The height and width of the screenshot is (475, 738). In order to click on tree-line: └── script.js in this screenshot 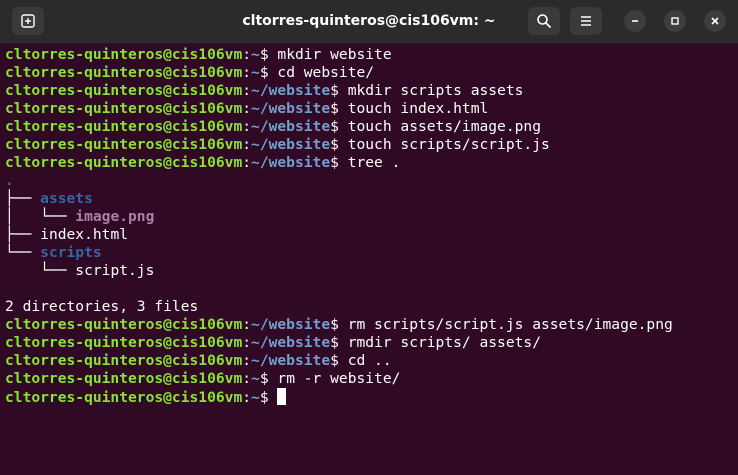, I will do `click(79, 271)`.